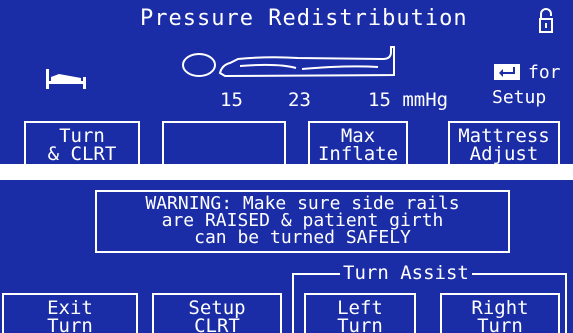 Image resolution: width=573 pixels, height=333 pixels. Describe the element at coordinates (358, 142) in the screenshot. I see `max-inflate-softkey: Max Inflate` at that location.